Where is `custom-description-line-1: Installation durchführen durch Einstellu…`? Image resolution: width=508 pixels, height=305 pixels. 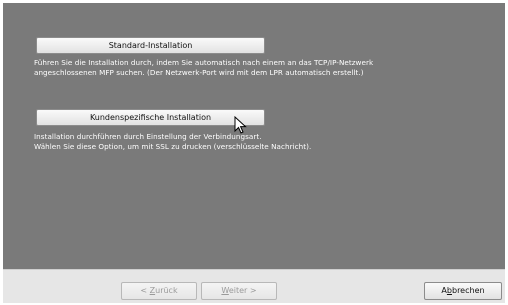 custom-description-line-1: Installation durchführen durch Einstellu… is located at coordinates (148, 136).